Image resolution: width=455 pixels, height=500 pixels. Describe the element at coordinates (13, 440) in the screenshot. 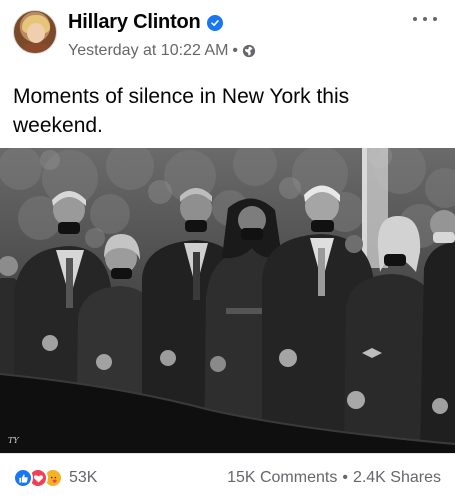

I see `photo-signature: TY` at that location.